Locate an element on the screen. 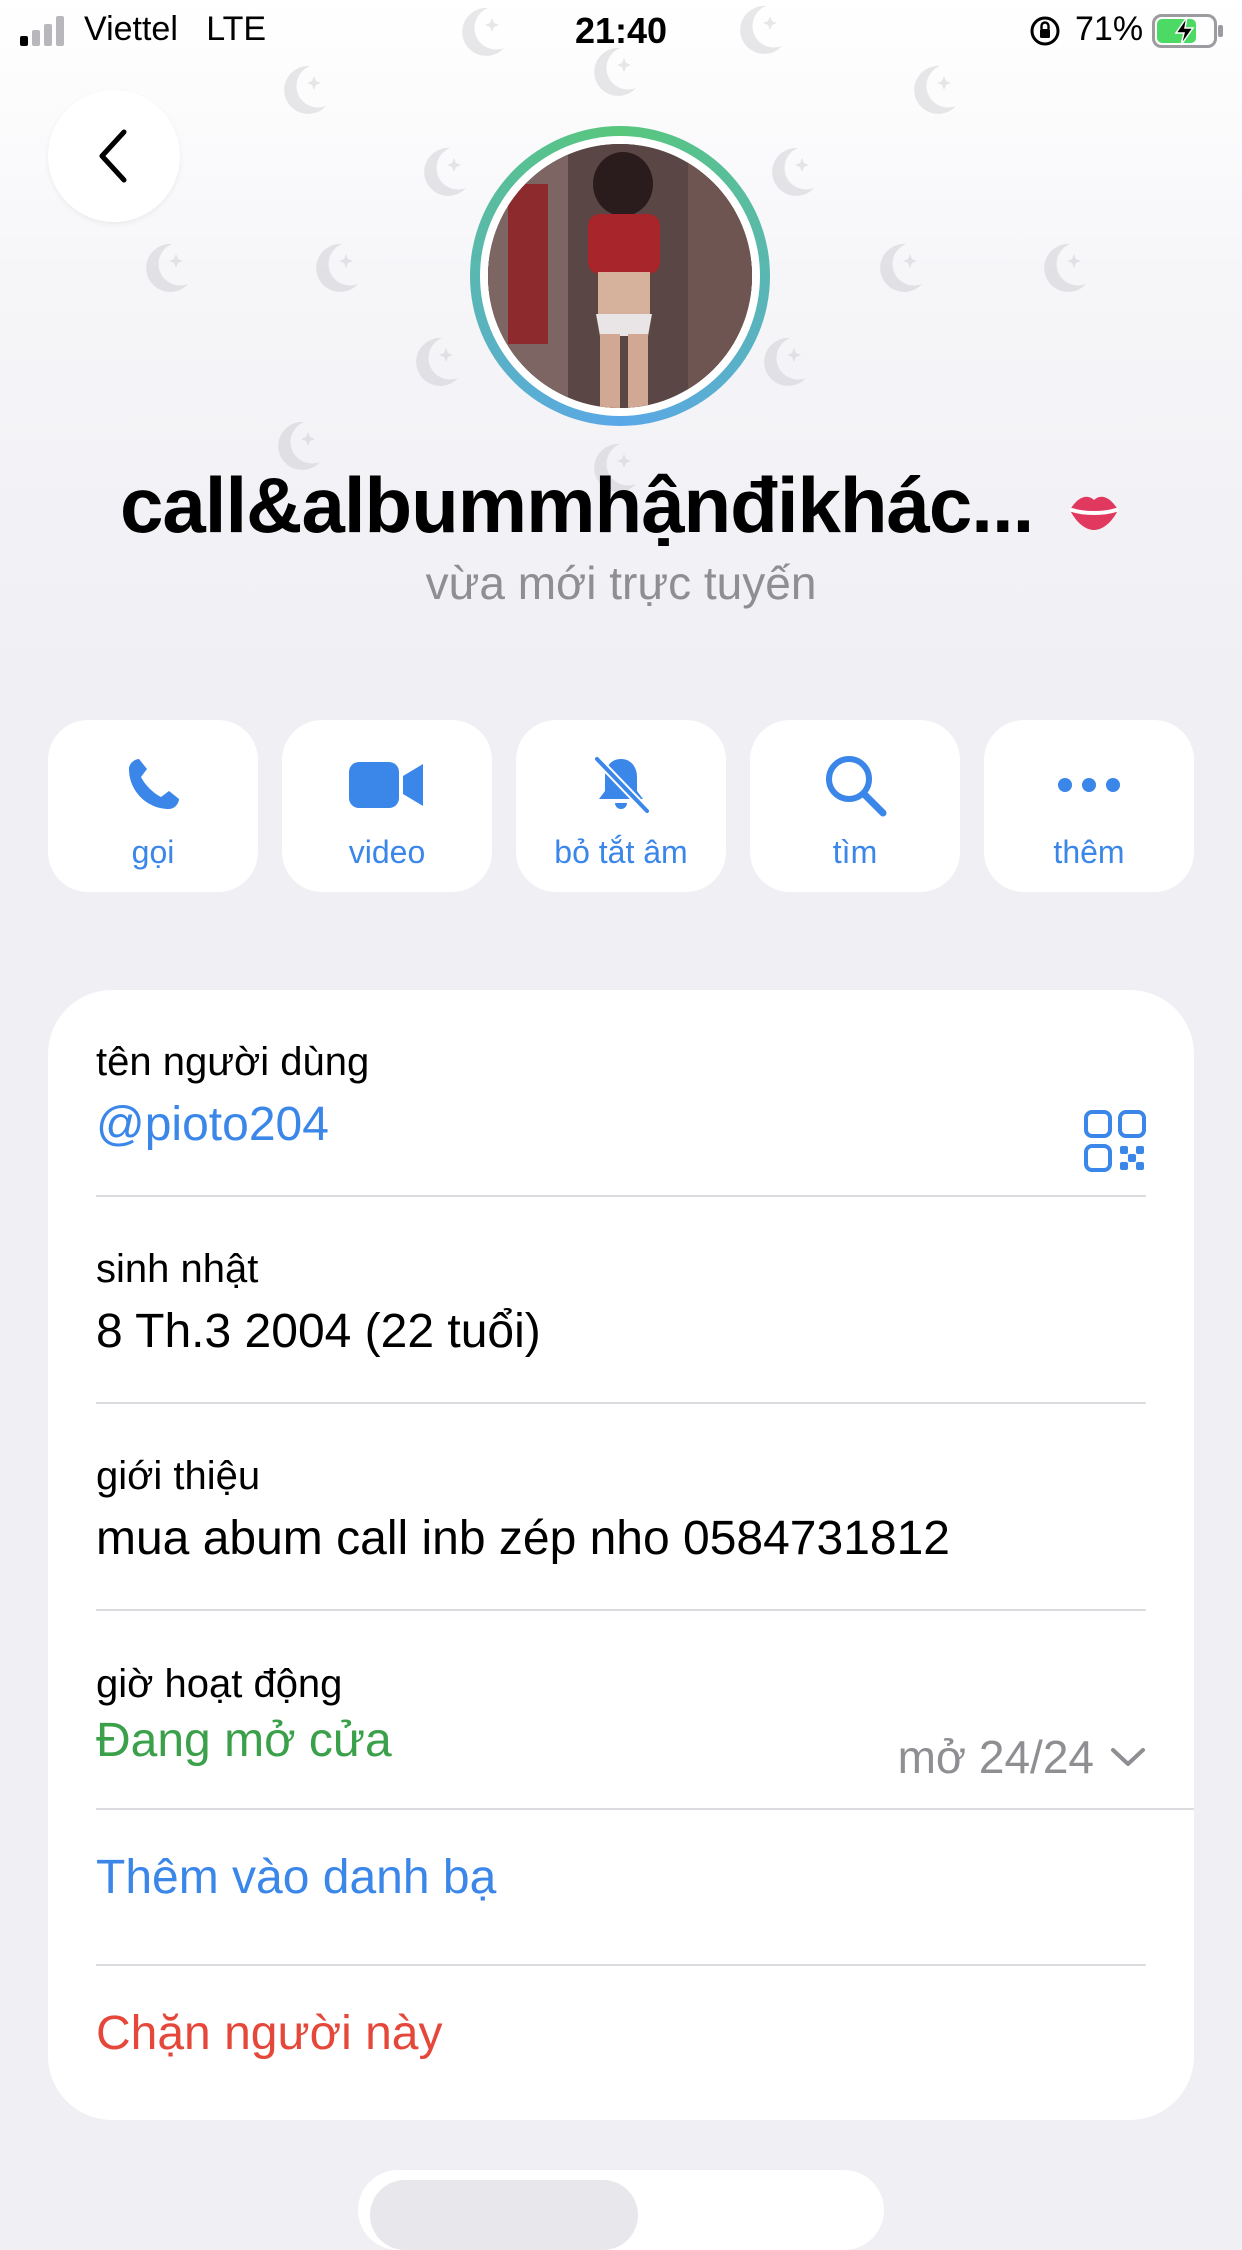 Image resolution: width=1242 pixels, height=2250 pixels. unmute-label: bỏ tắt âm is located at coordinates (621, 852).